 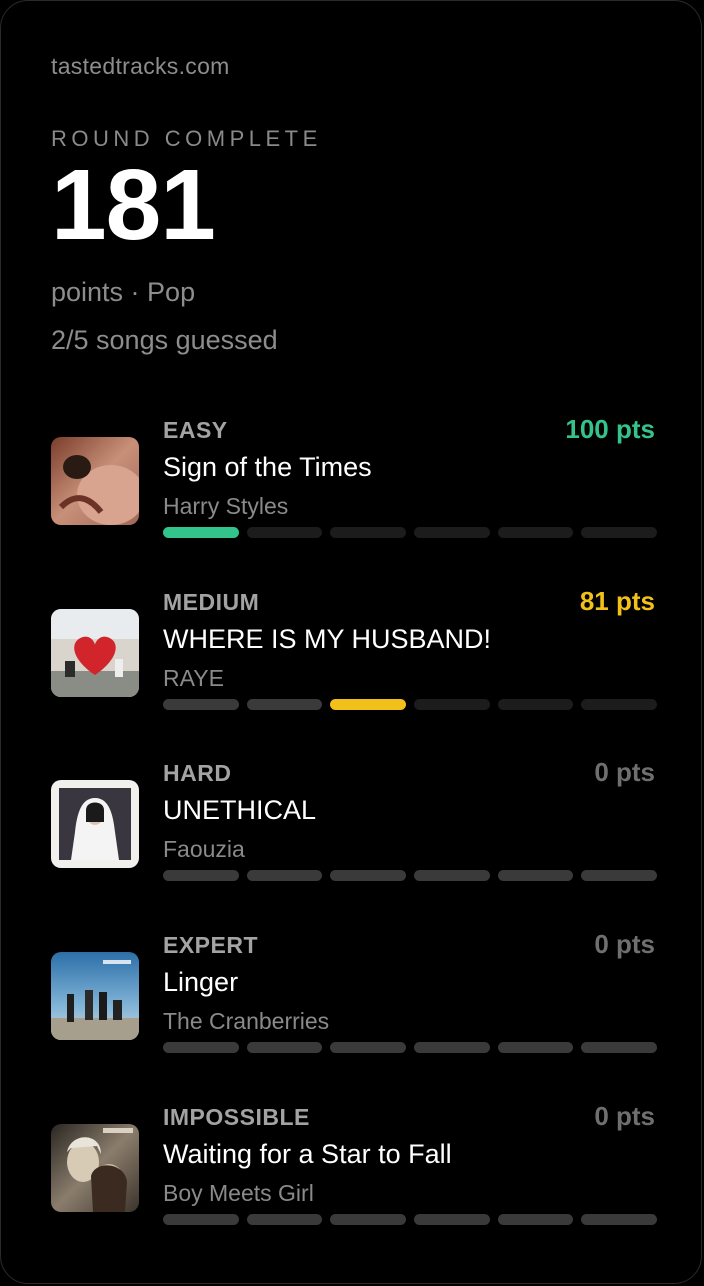 I want to click on album-cover-raye, so click(x=95, y=653).